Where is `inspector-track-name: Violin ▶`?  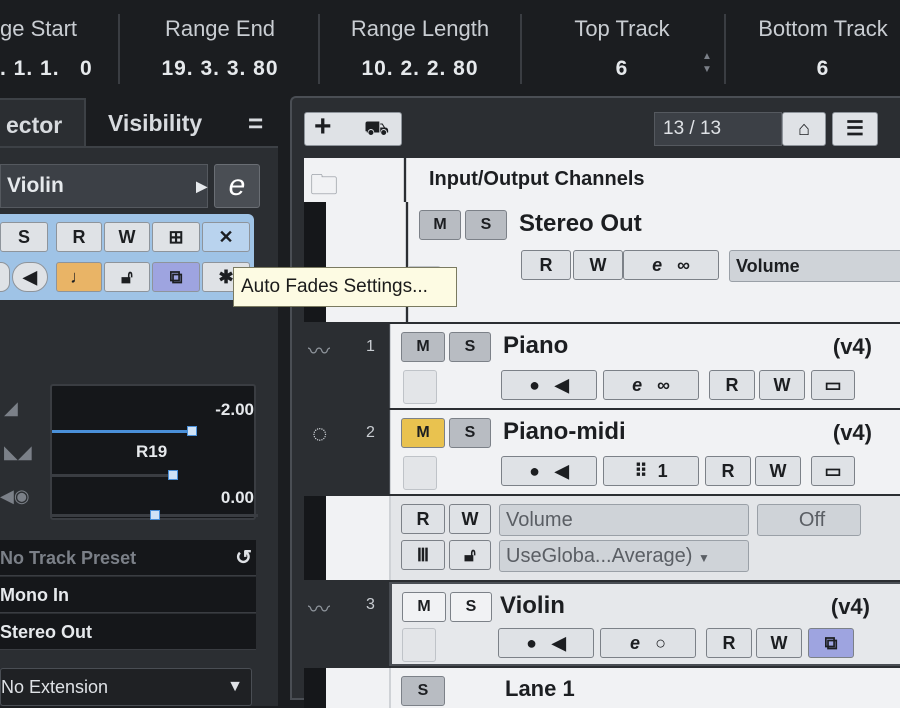
inspector-track-name: Violin ▶ is located at coordinates (104, 186).